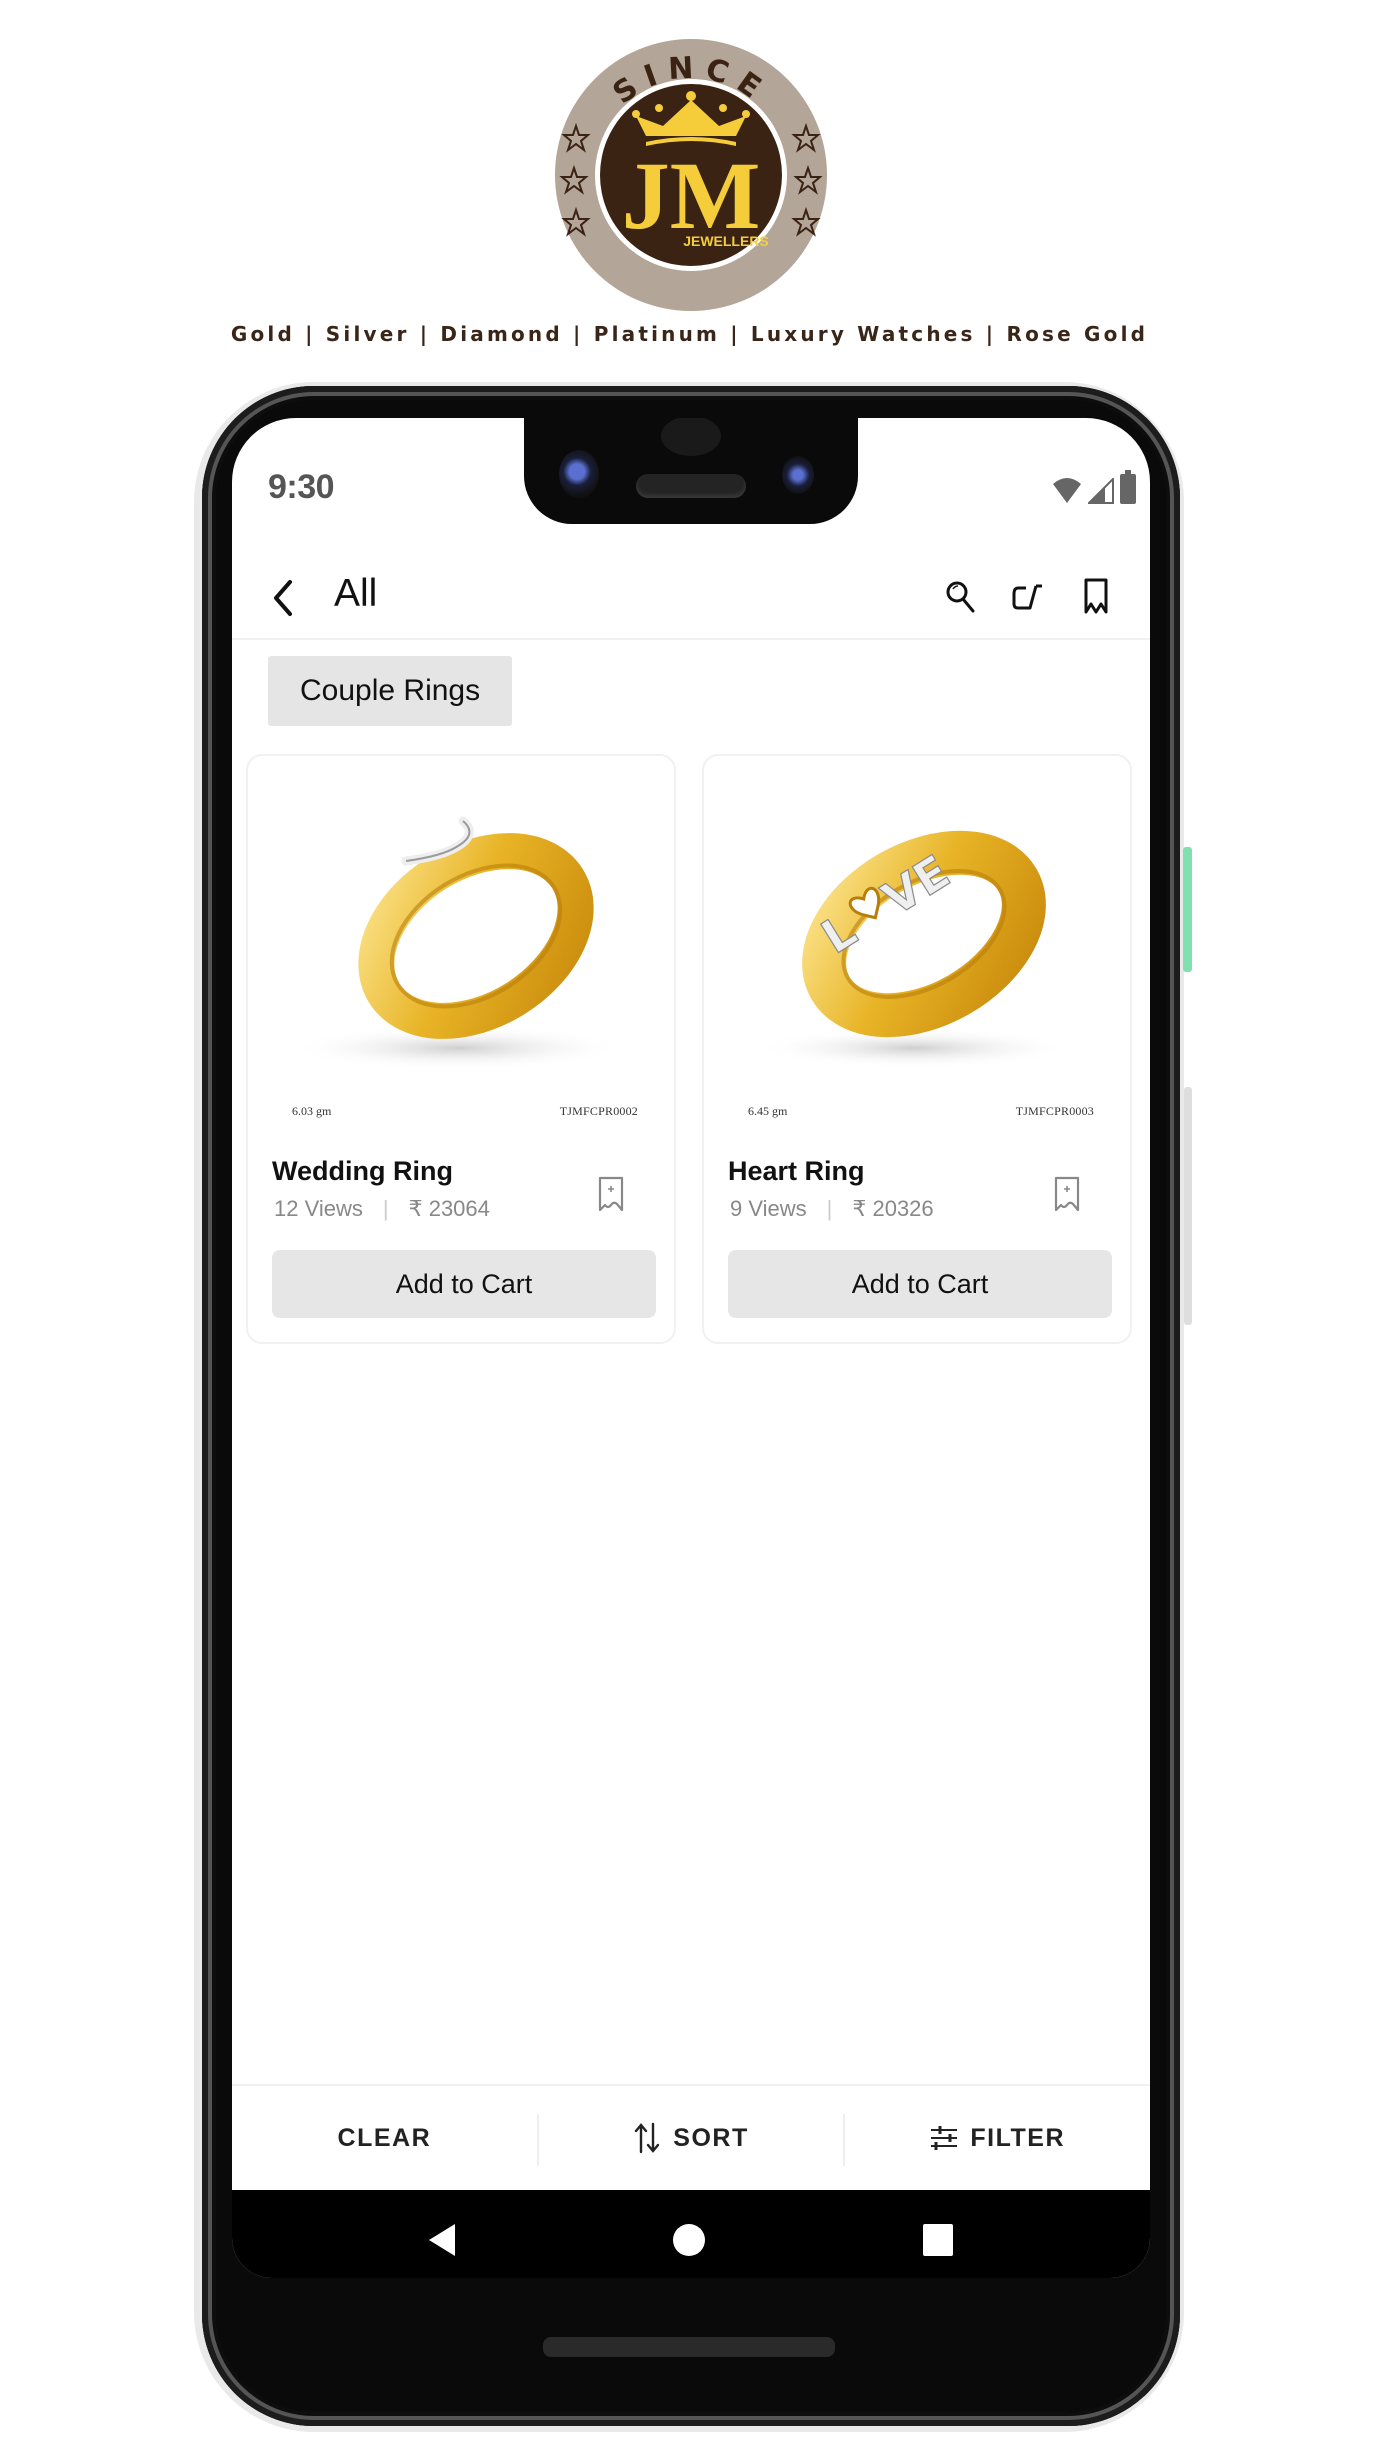  What do you see at coordinates (284, 598) in the screenshot?
I see `back-button` at bounding box center [284, 598].